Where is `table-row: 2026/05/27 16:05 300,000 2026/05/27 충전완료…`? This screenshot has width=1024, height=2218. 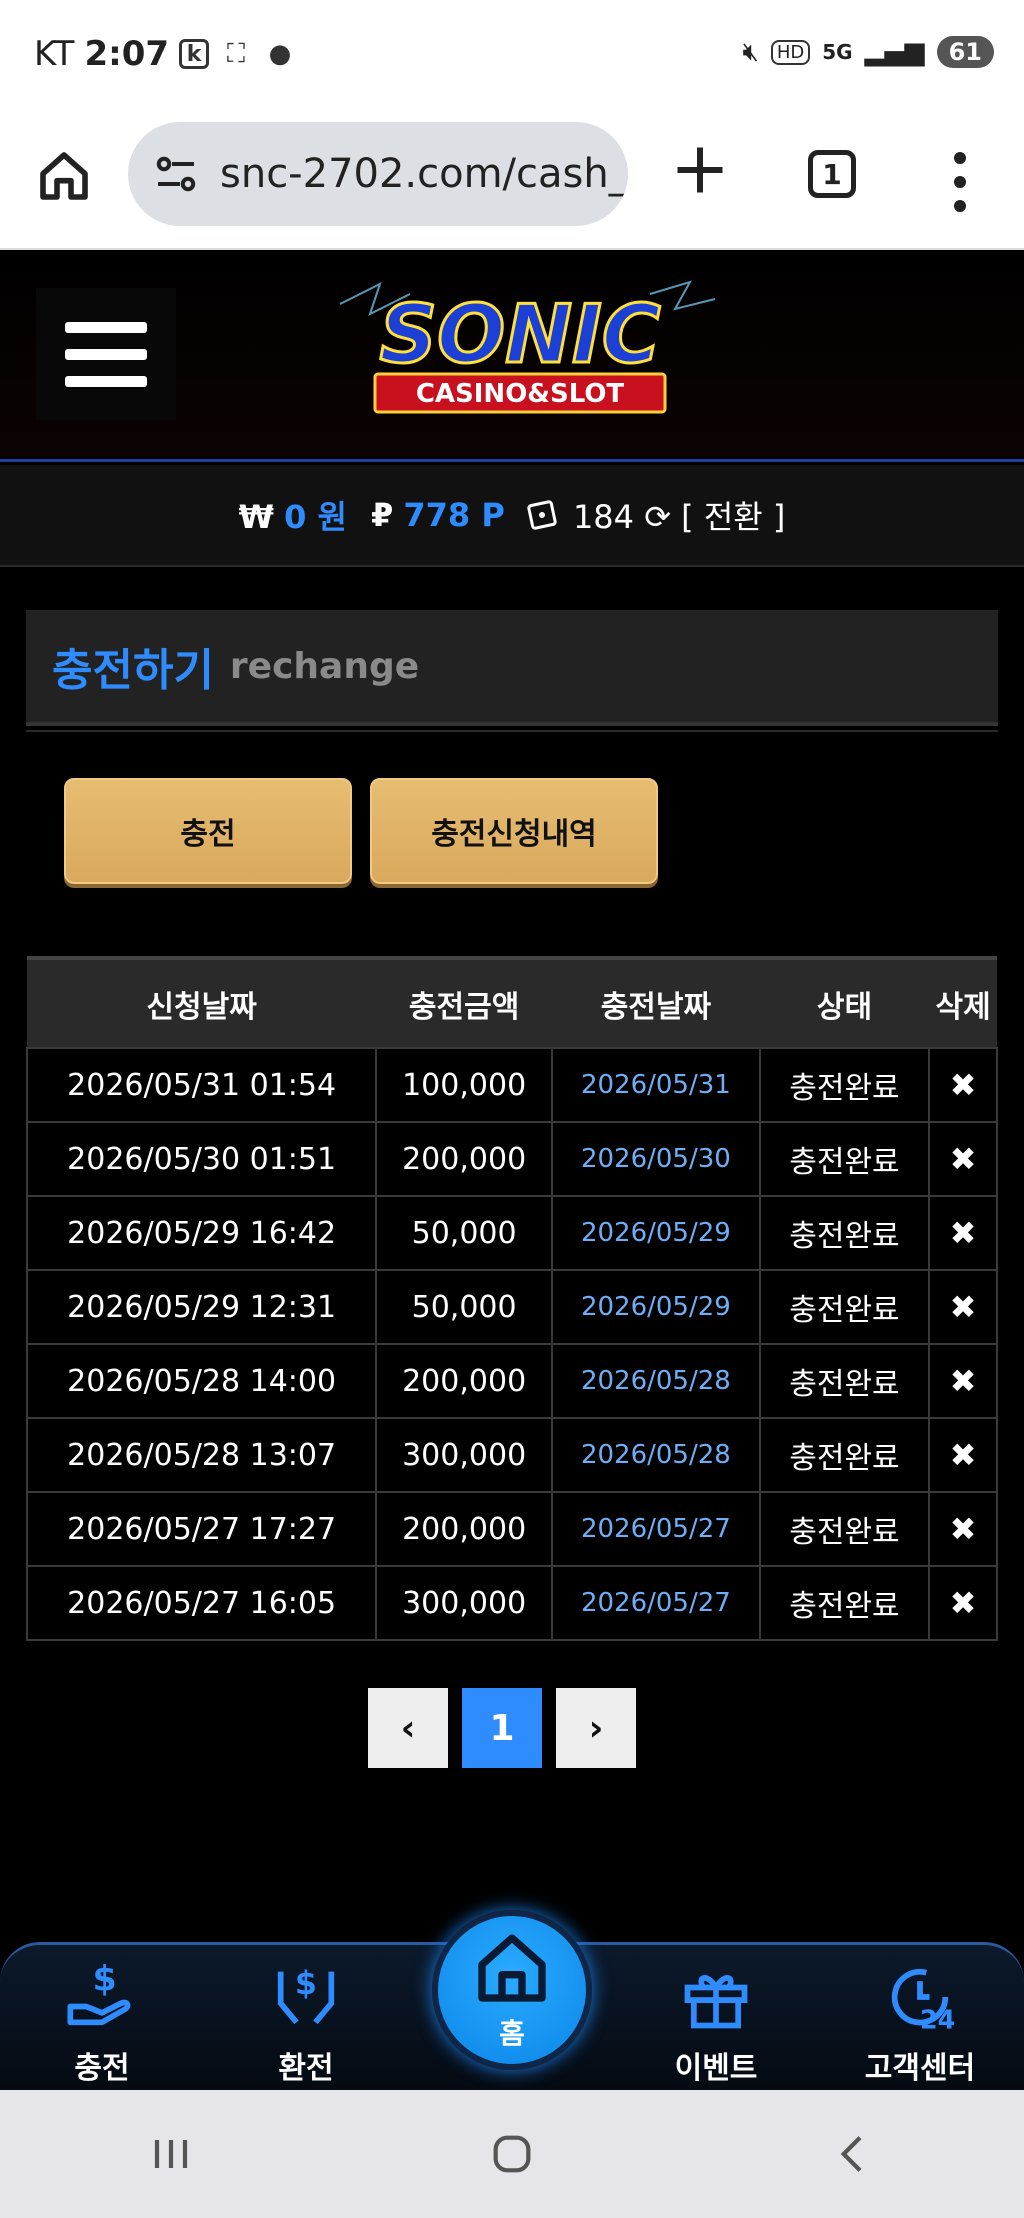 table-row: 2026/05/27 16:05 300,000 2026/05/27 충전완료… is located at coordinates (511, 1603).